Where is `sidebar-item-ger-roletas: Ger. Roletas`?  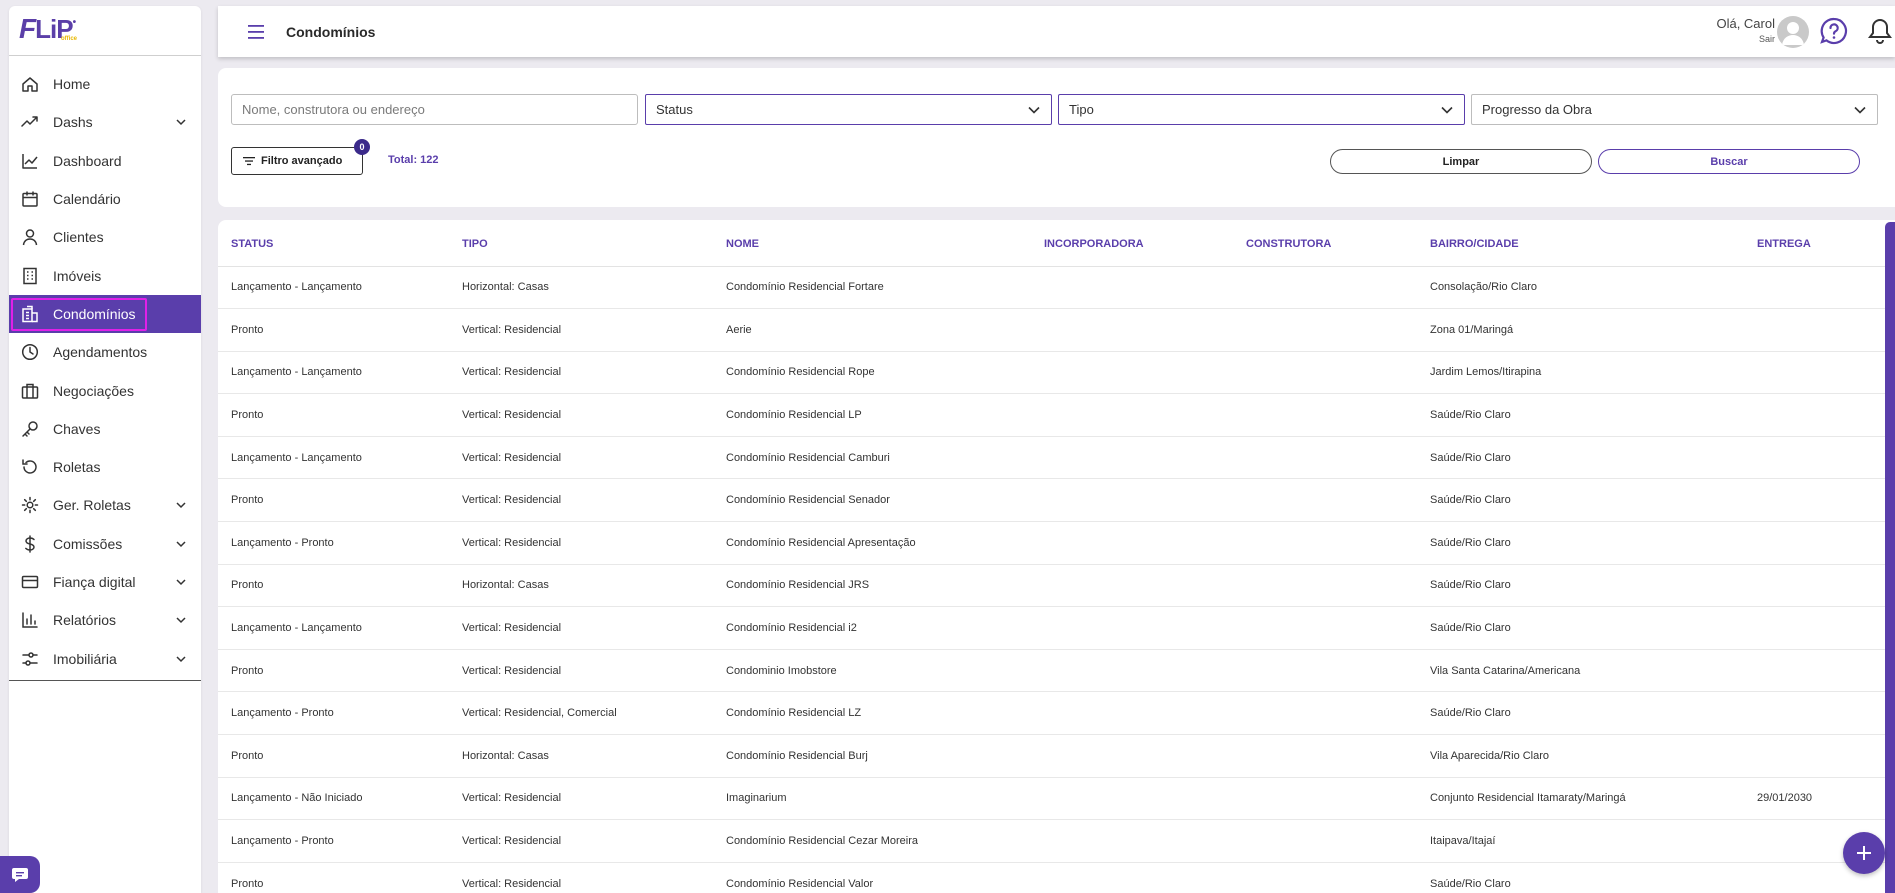 sidebar-item-ger-roletas: Ger. Roletas is located at coordinates (105, 505).